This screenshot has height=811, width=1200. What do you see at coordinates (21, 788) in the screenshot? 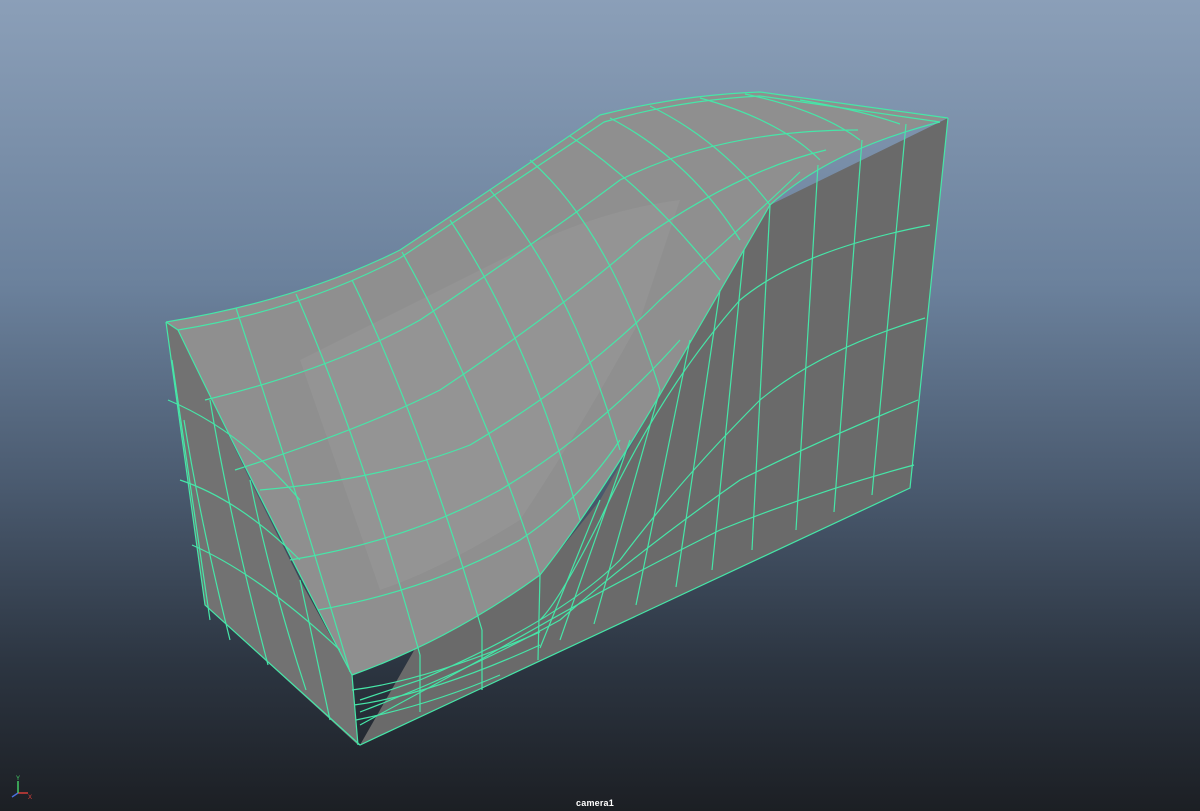
I see `axis-gizmo: X Y` at bounding box center [21, 788].